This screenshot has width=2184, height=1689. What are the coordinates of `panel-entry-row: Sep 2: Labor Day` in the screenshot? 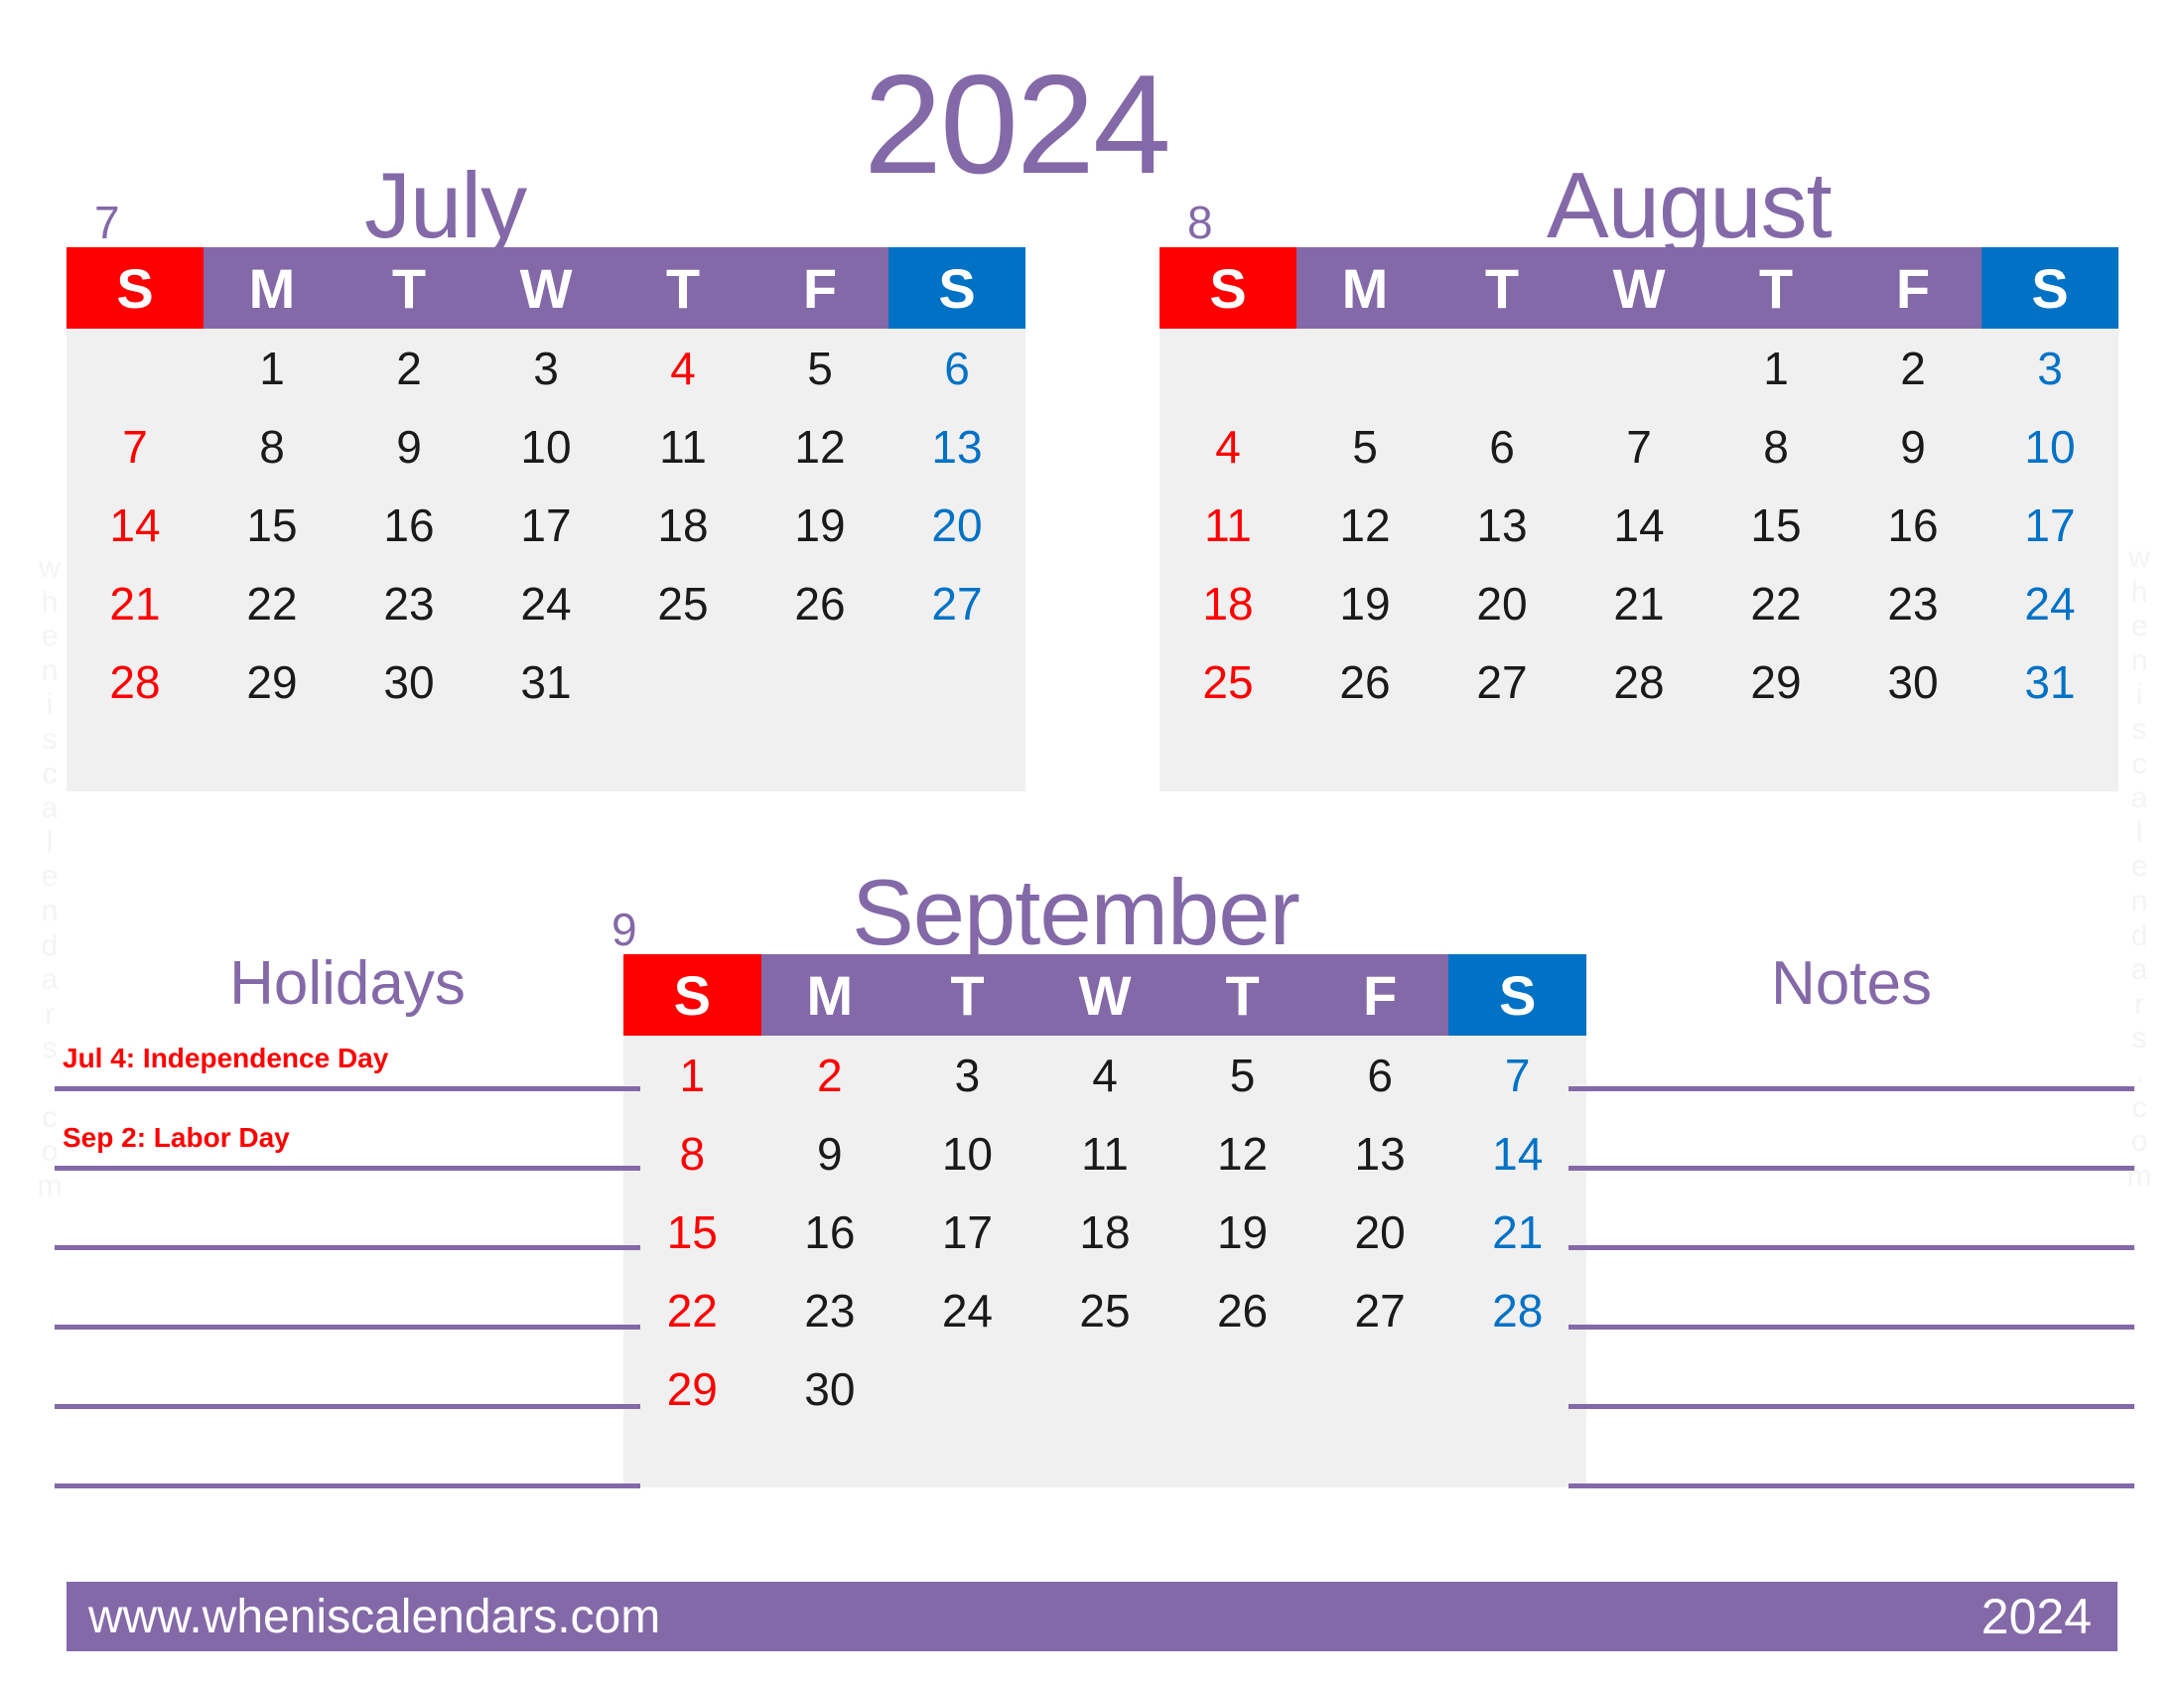 It's located at (347, 1129).